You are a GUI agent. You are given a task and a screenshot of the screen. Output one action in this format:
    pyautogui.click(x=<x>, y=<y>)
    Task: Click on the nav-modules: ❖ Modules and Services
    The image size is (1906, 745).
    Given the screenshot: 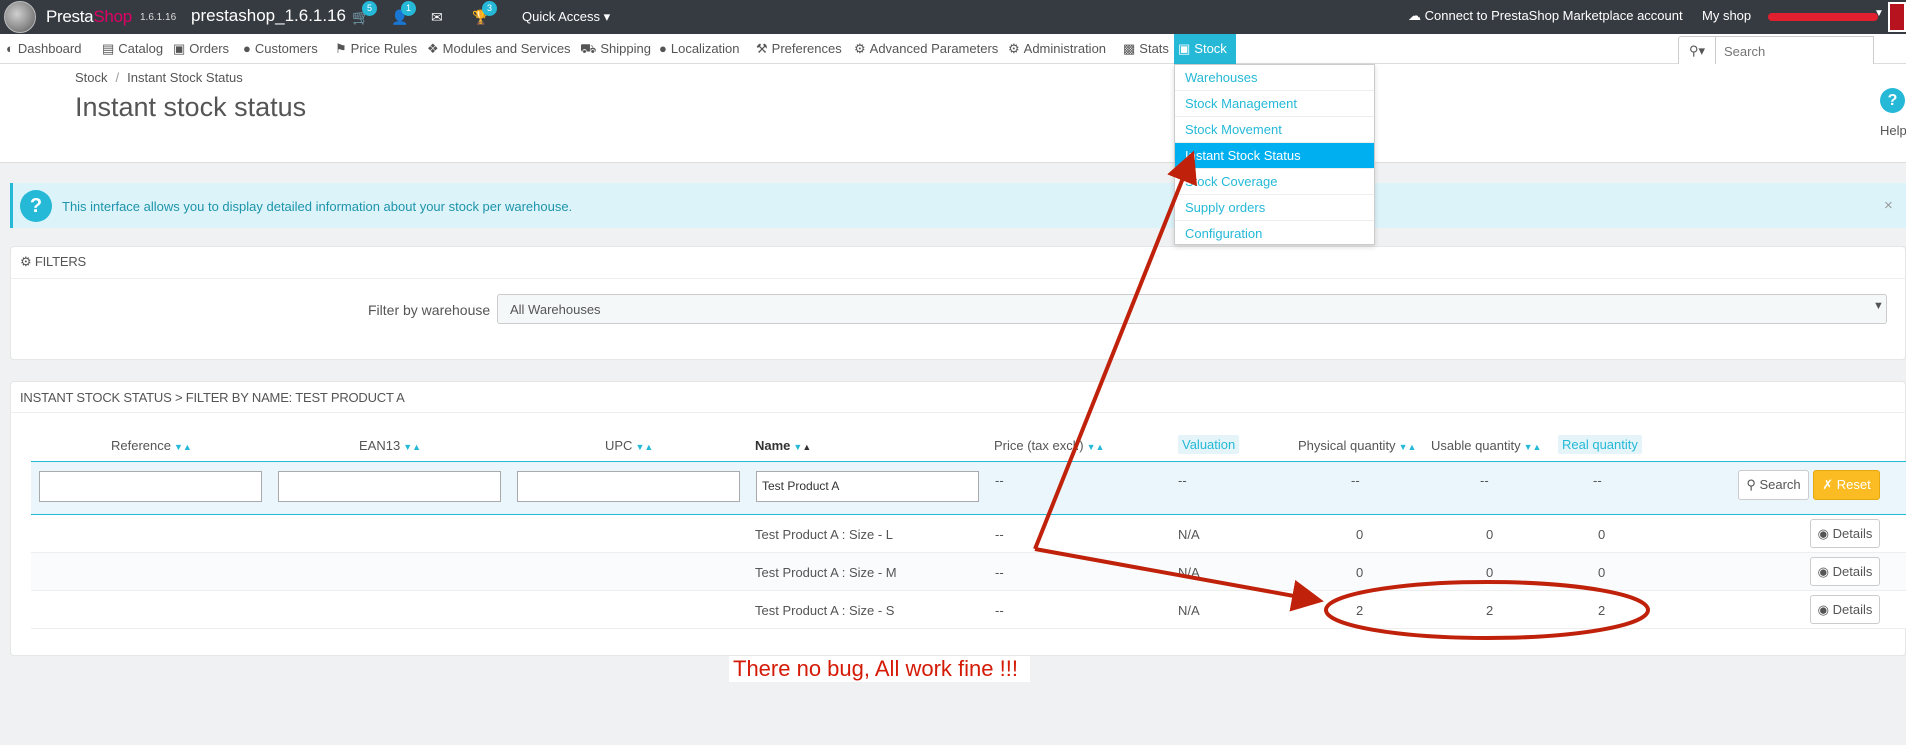 What is the action you would take?
    pyautogui.click(x=499, y=49)
    